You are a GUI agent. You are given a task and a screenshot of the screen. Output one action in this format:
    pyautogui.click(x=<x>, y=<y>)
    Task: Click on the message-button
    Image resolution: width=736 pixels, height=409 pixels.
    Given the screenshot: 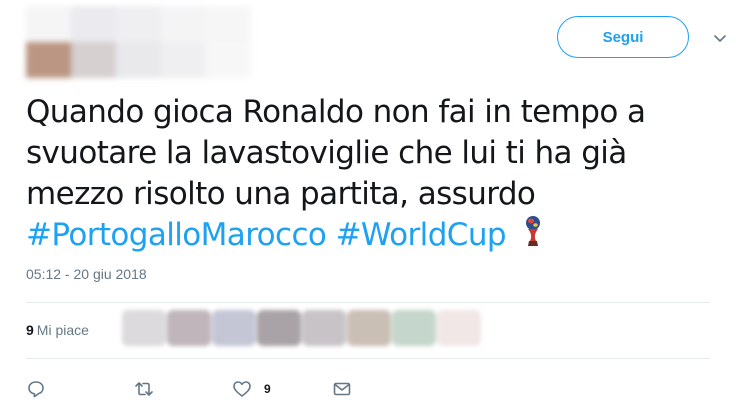 What is the action you would take?
    pyautogui.click(x=342, y=389)
    